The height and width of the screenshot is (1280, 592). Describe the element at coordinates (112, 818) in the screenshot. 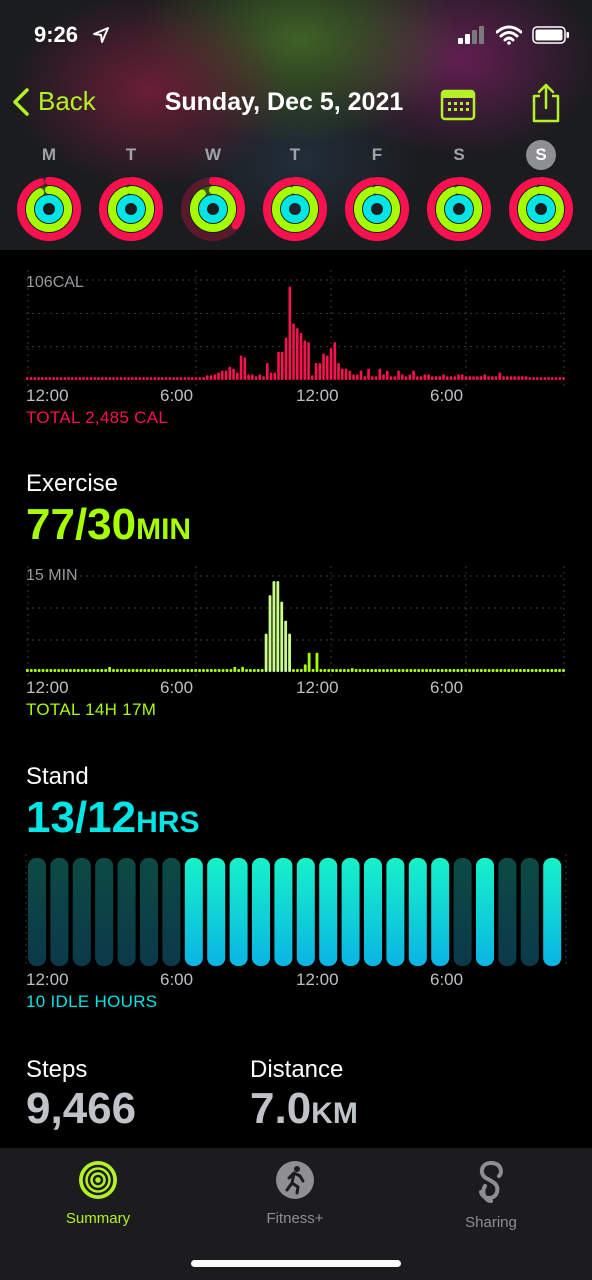

I see `stand-value: 13/12HRS` at that location.